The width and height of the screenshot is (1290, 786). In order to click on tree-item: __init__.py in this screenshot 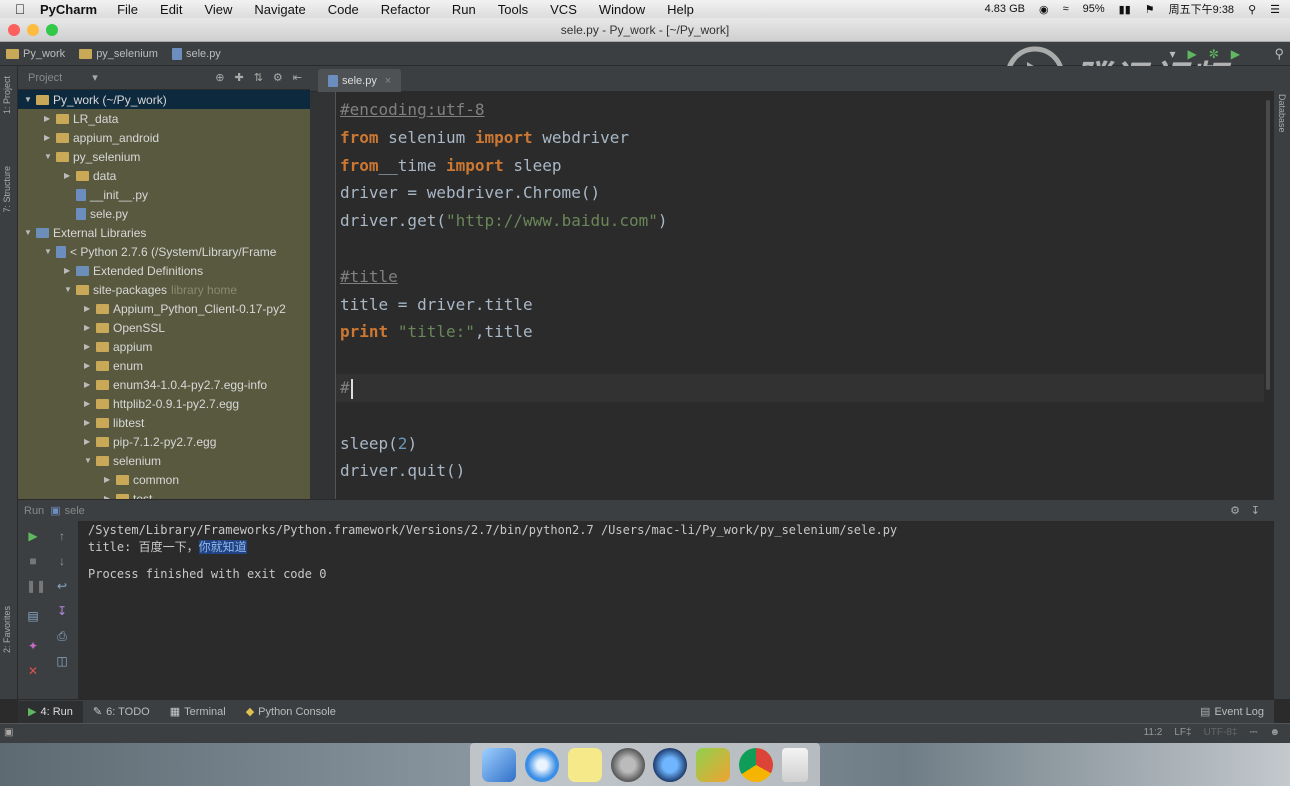, I will do `click(164, 194)`.